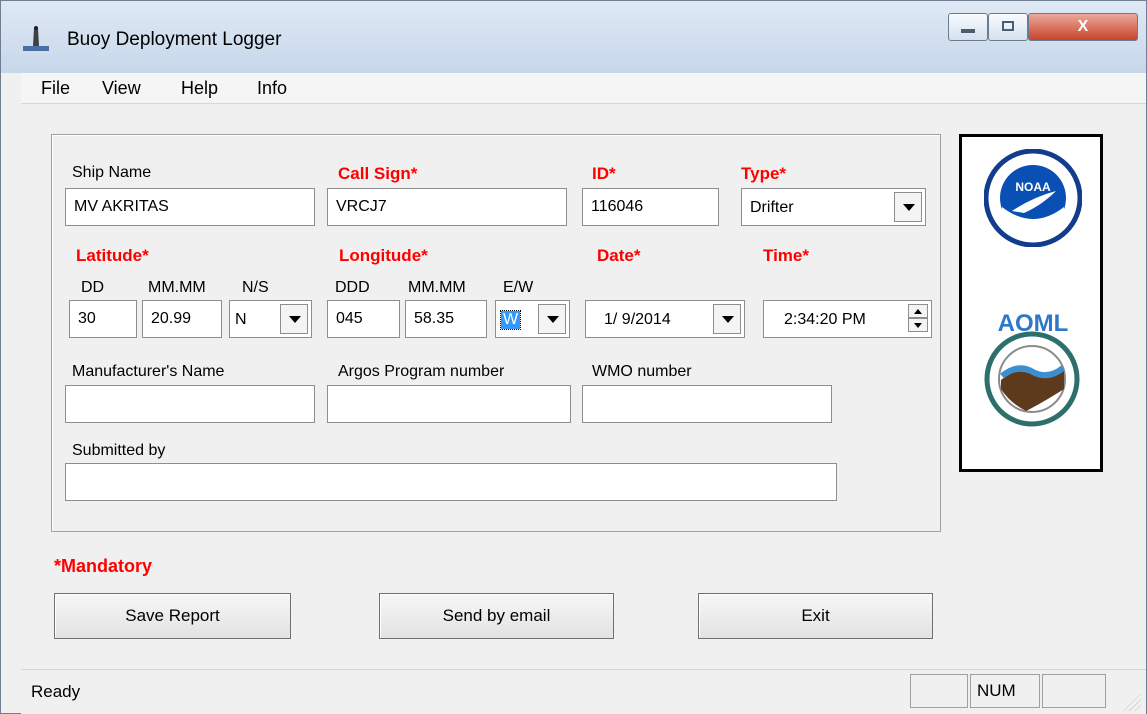 Image resolution: width=1147 pixels, height=714 pixels. I want to click on num-lock-indicator: NUM, so click(1005, 691).